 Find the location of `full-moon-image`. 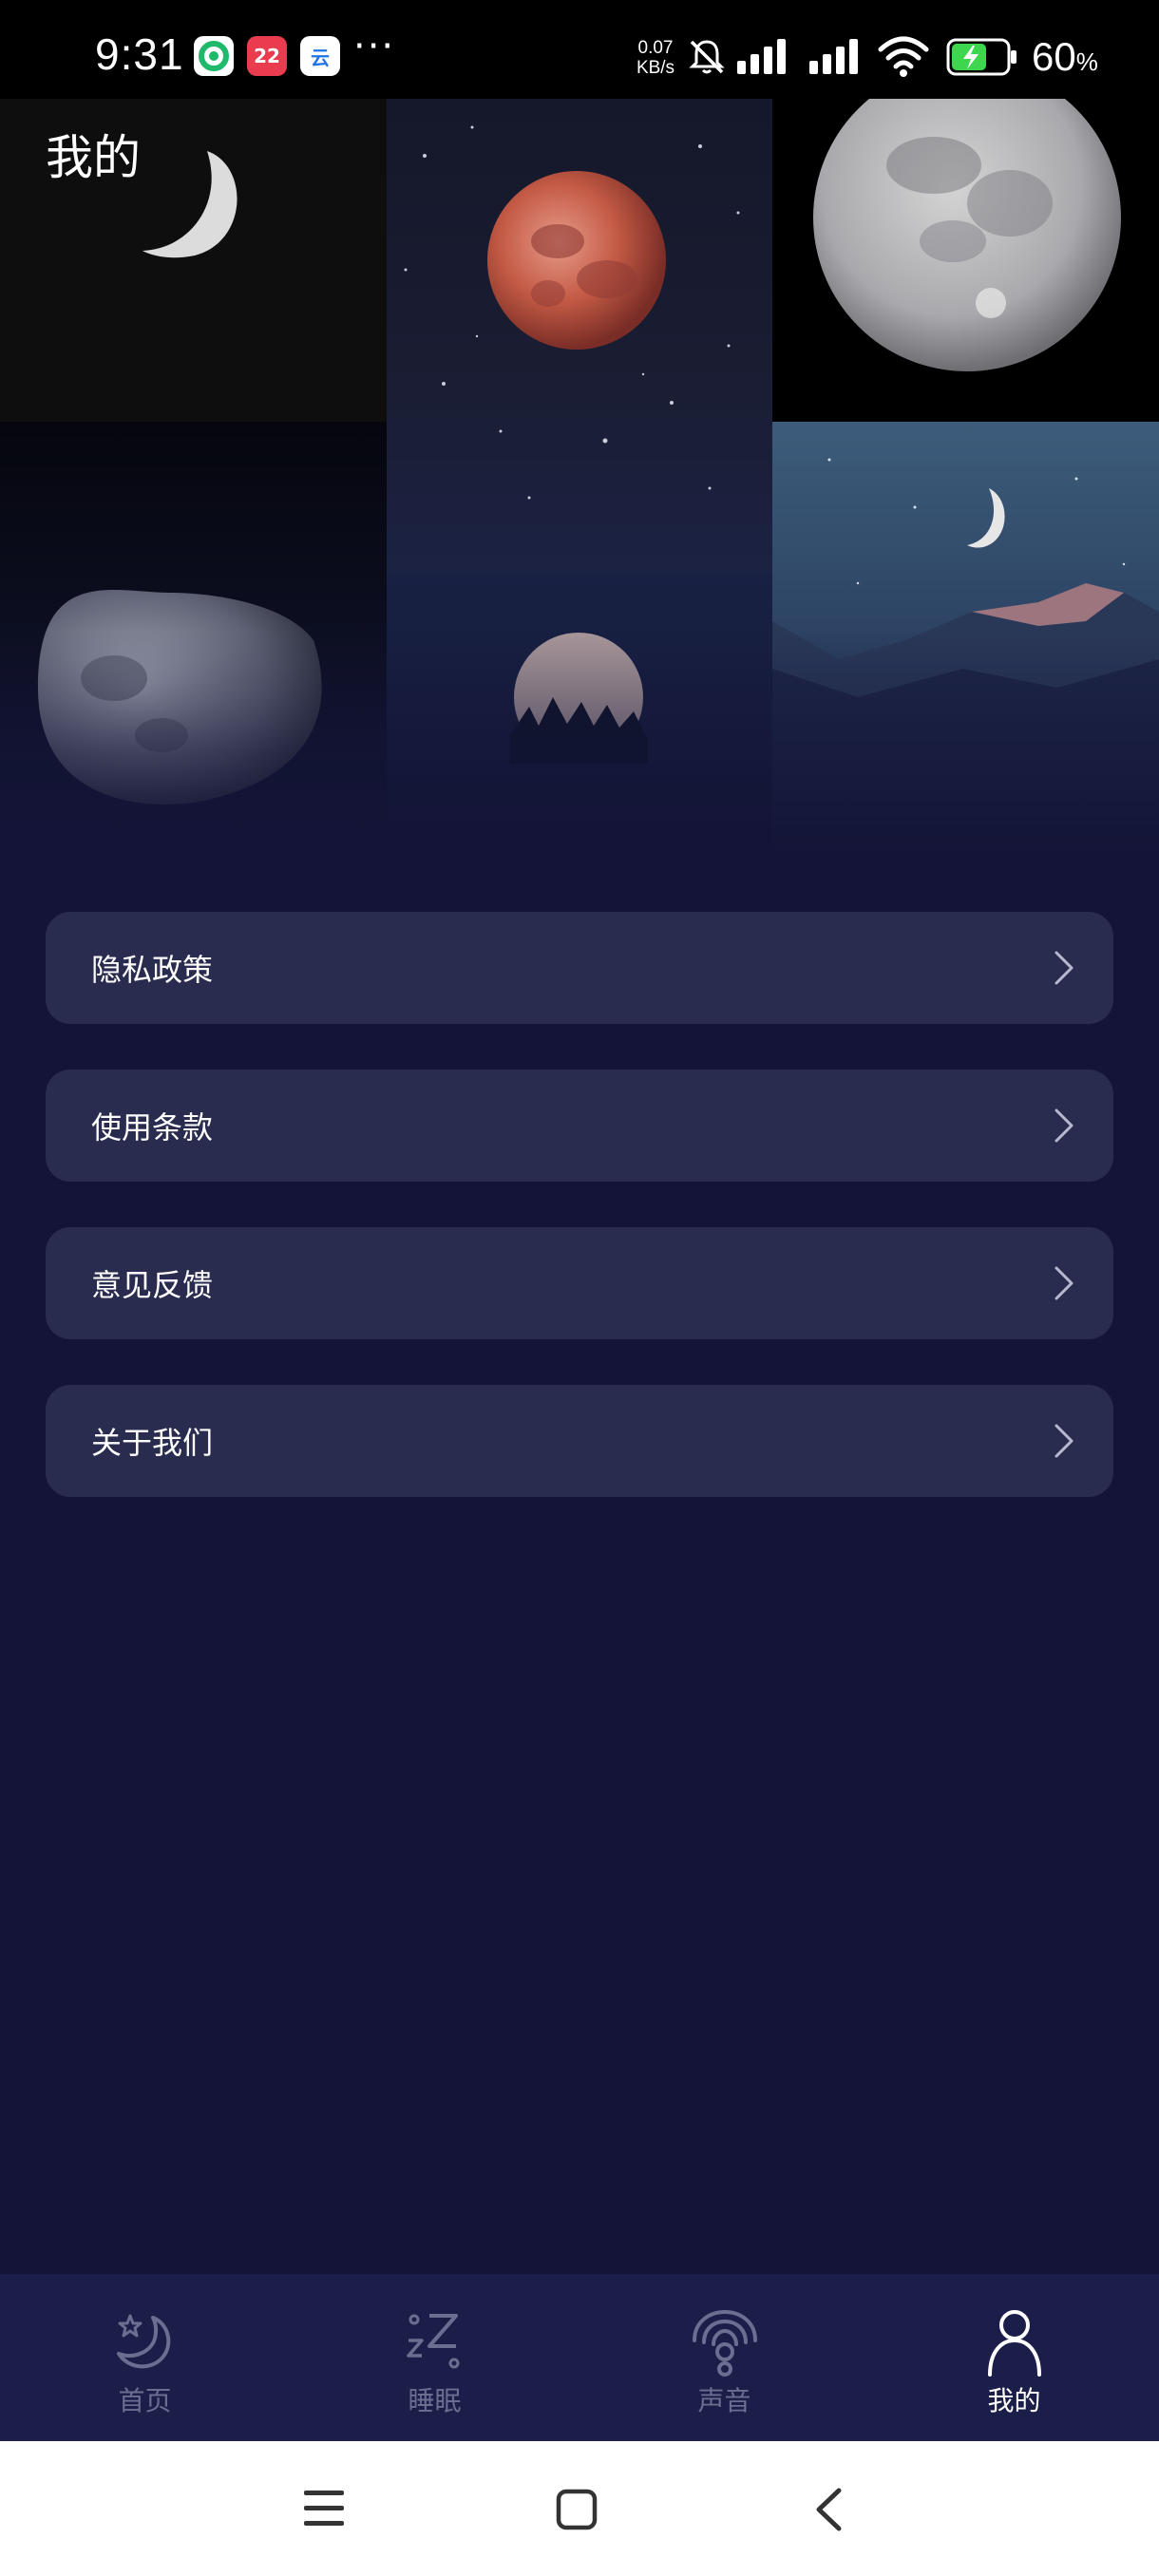

full-moon-image is located at coordinates (965, 260).